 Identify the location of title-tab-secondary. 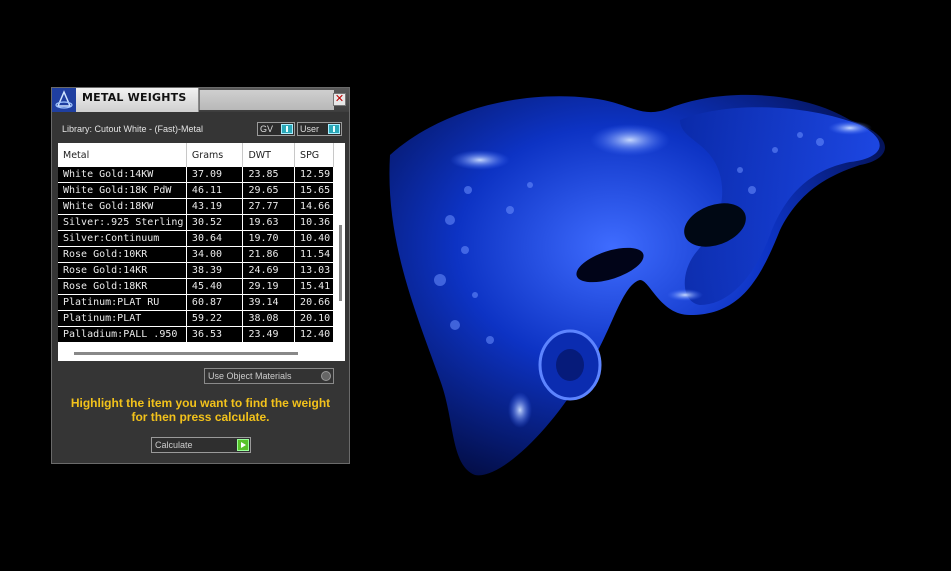
(266, 100).